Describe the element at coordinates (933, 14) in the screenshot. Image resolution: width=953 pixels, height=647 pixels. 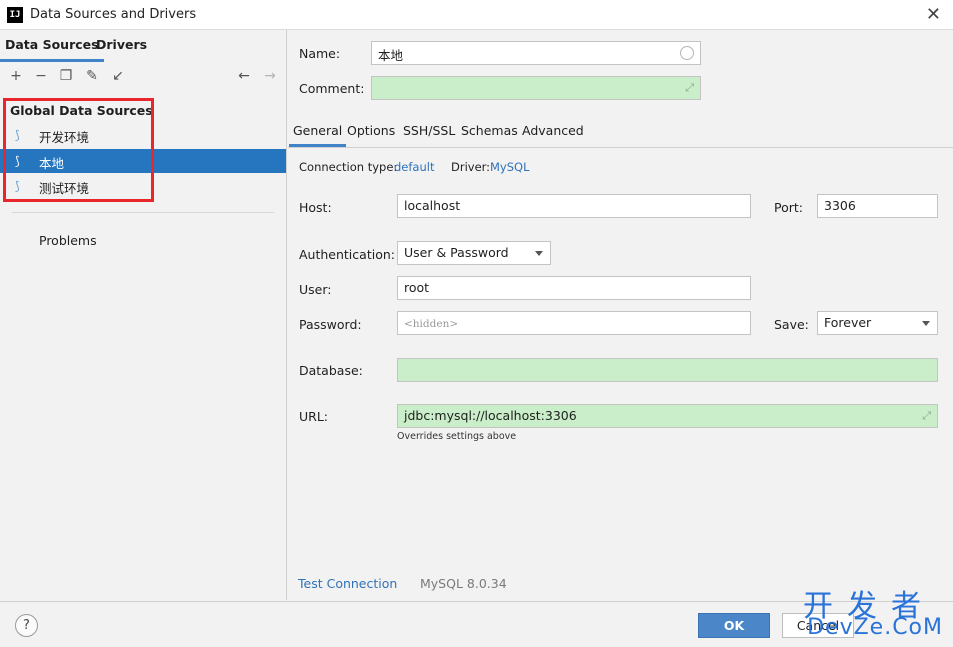
I see `close-icon: ✕` at that location.